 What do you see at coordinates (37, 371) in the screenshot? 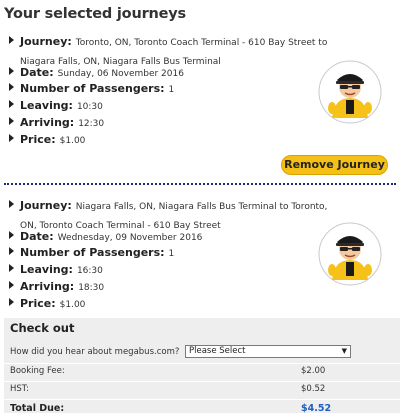
I see `booking-fee-label: Booking Fee:` at bounding box center [37, 371].